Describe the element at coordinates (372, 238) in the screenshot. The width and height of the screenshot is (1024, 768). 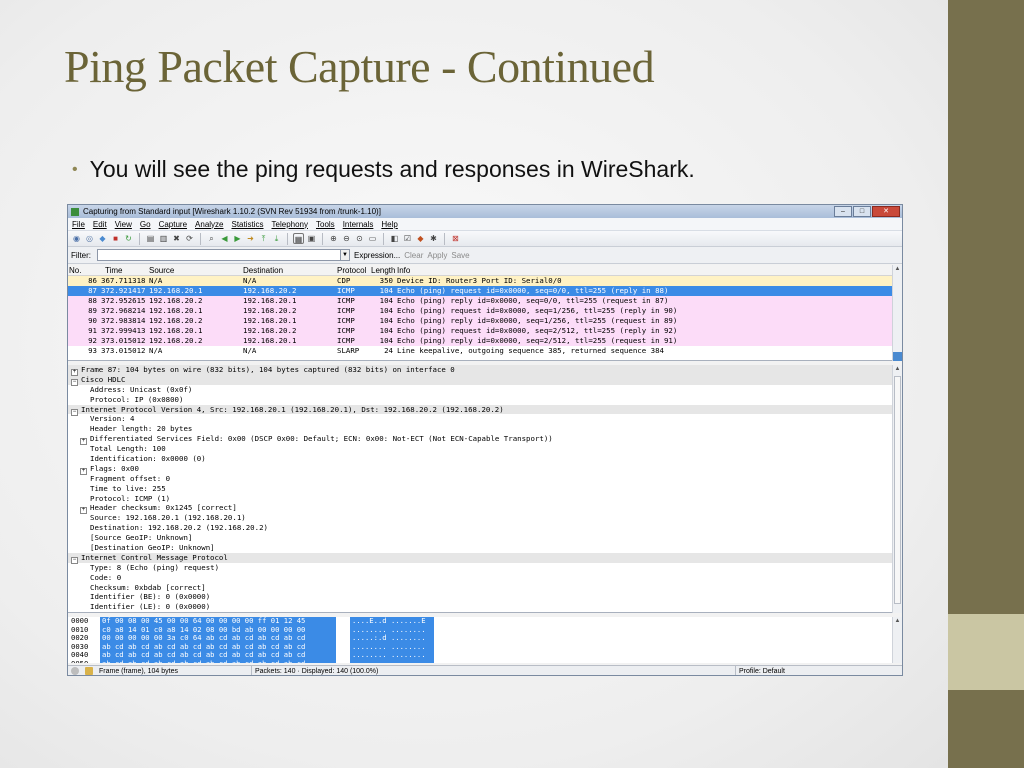
I see `resize-columns-icon: ▭` at that location.